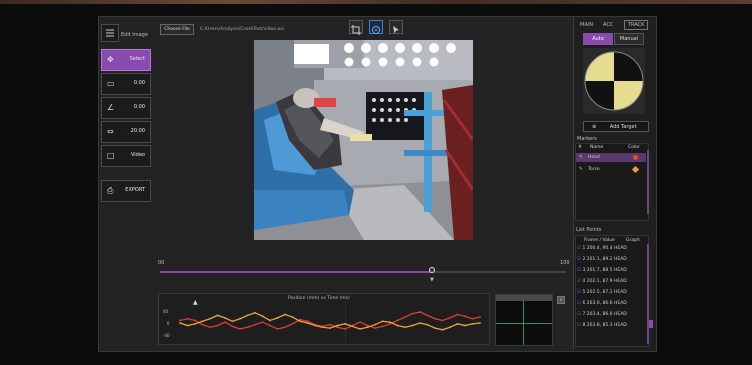  What do you see at coordinates (611, 157) in the screenshot?
I see `marker-row: ✎ Head` at bounding box center [611, 157].